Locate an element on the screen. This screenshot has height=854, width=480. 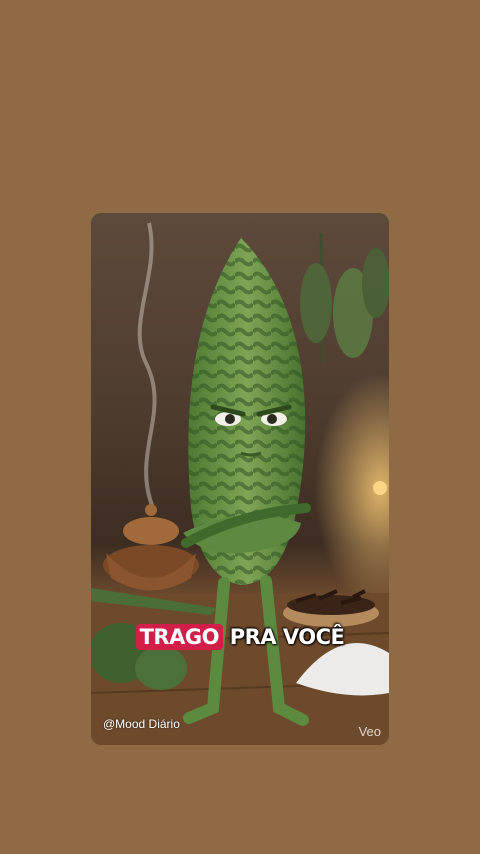
channel-watermark: @Mood Diário is located at coordinates (141, 724).